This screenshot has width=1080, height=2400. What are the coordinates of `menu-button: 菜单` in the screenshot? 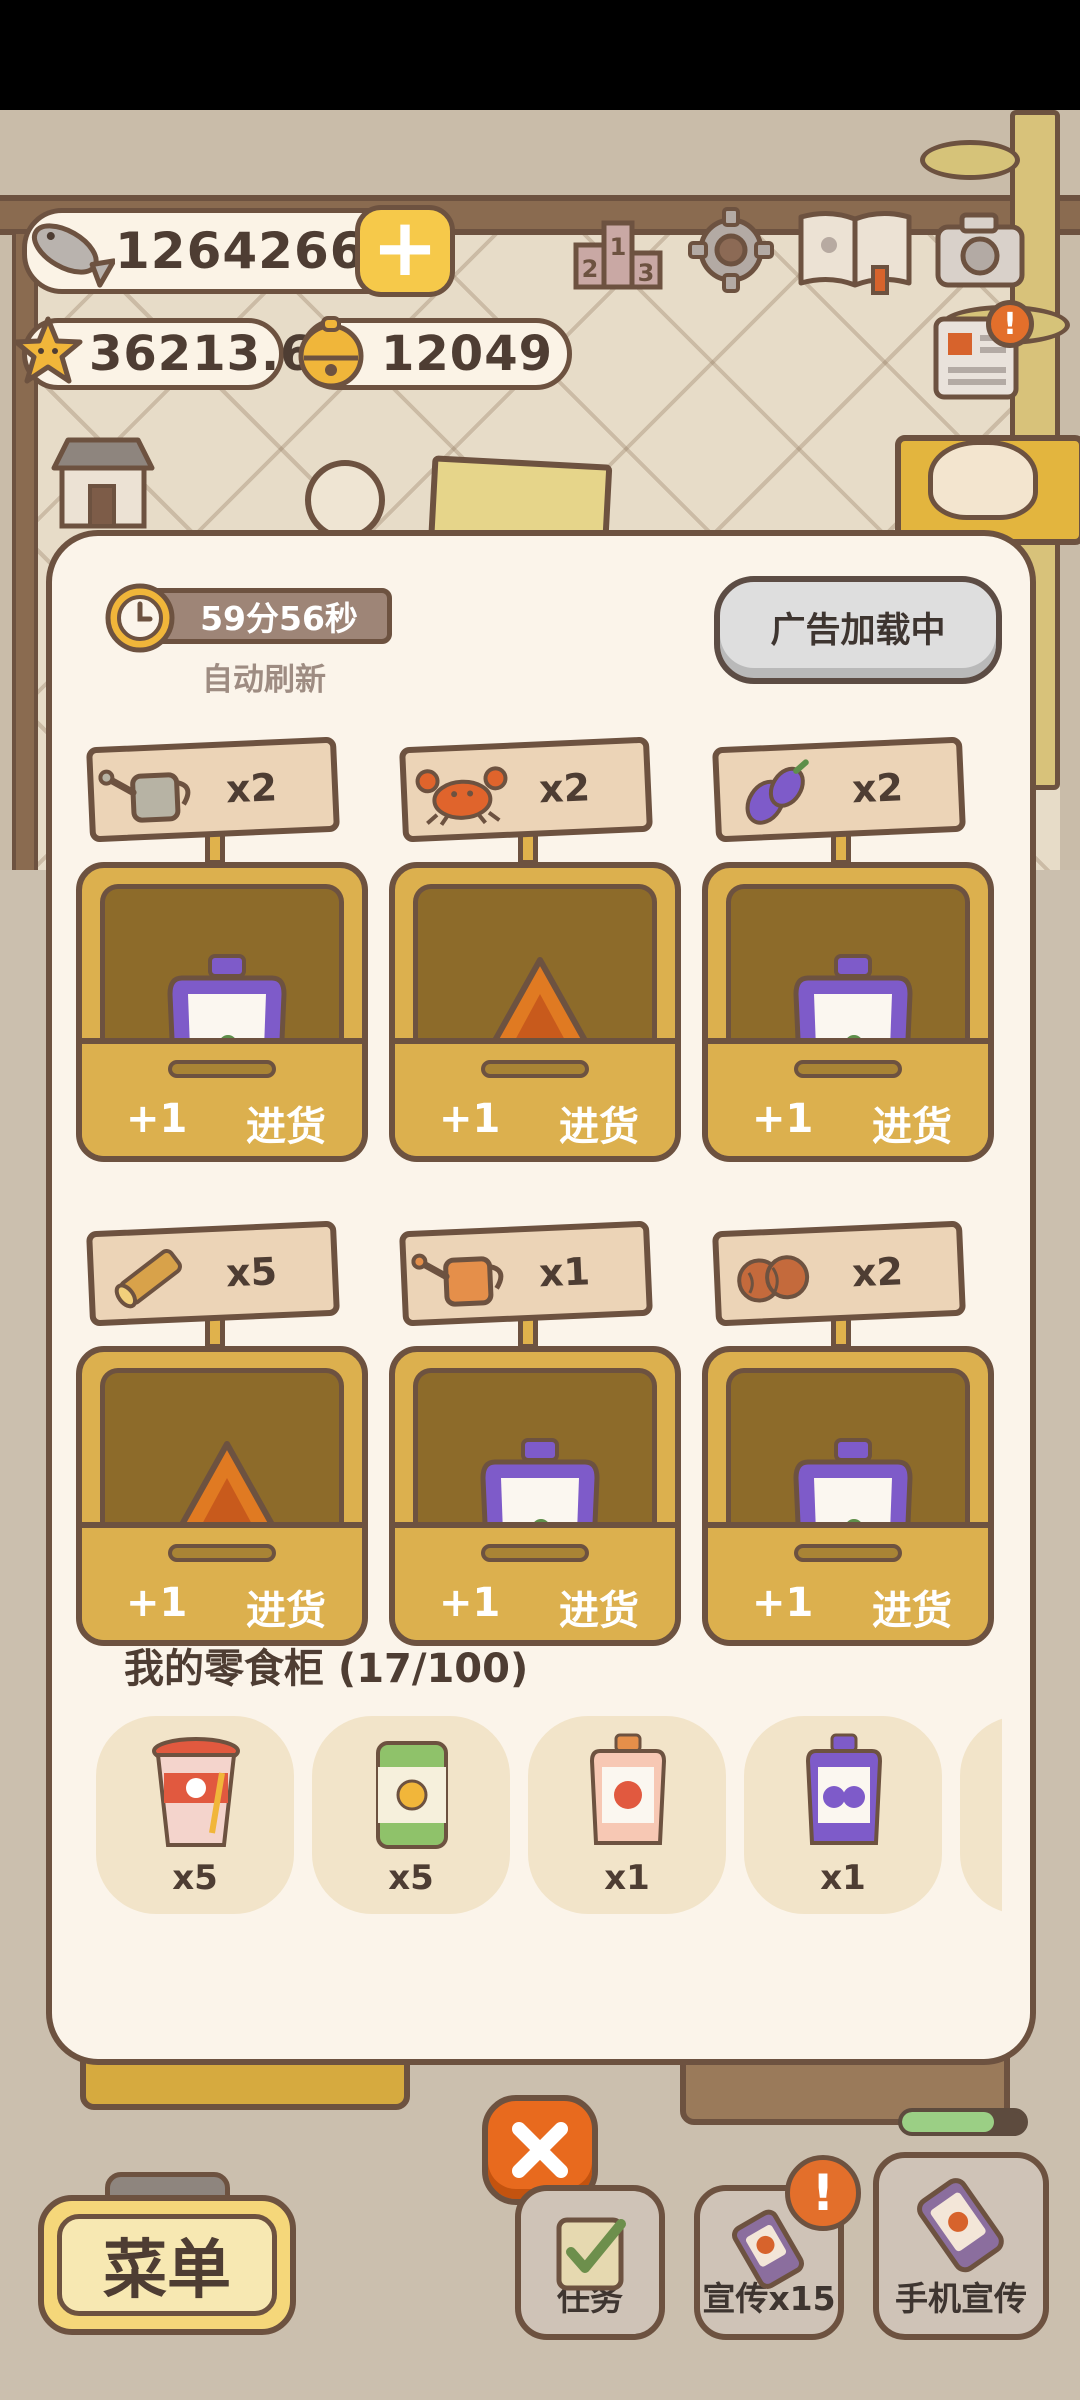 It's located at (167, 2265).